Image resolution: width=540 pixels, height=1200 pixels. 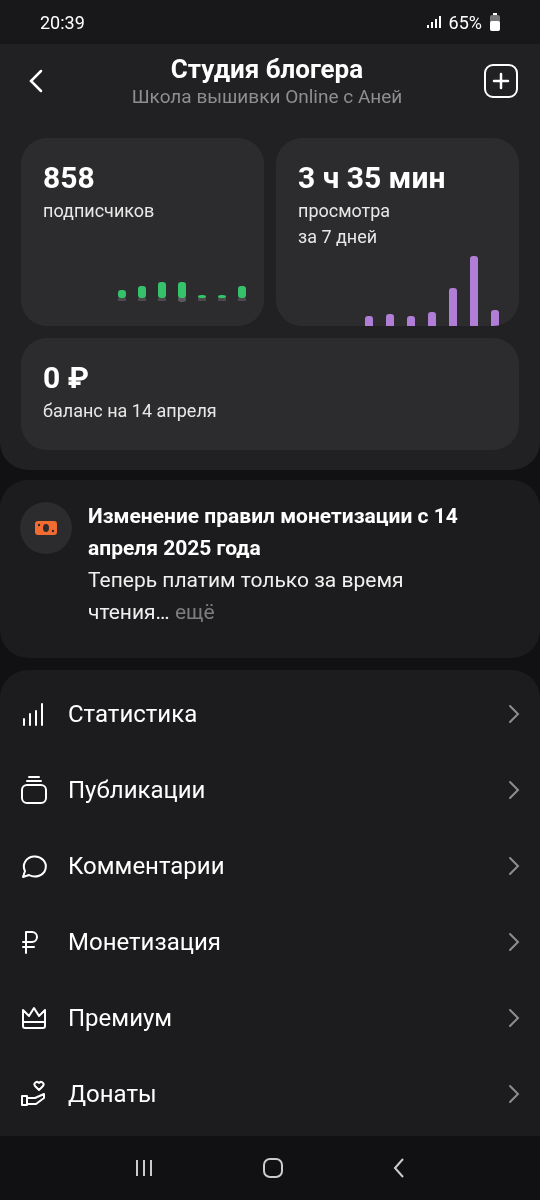 I want to click on signal-icon, so click(x=433, y=22).